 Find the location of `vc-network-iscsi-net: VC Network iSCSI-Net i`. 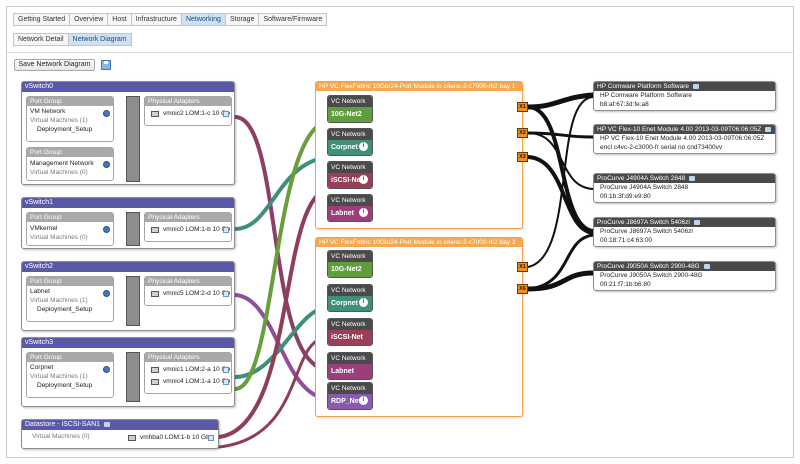

vc-network-iscsi-net: VC Network iSCSI-Net i is located at coordinates (350, 175).